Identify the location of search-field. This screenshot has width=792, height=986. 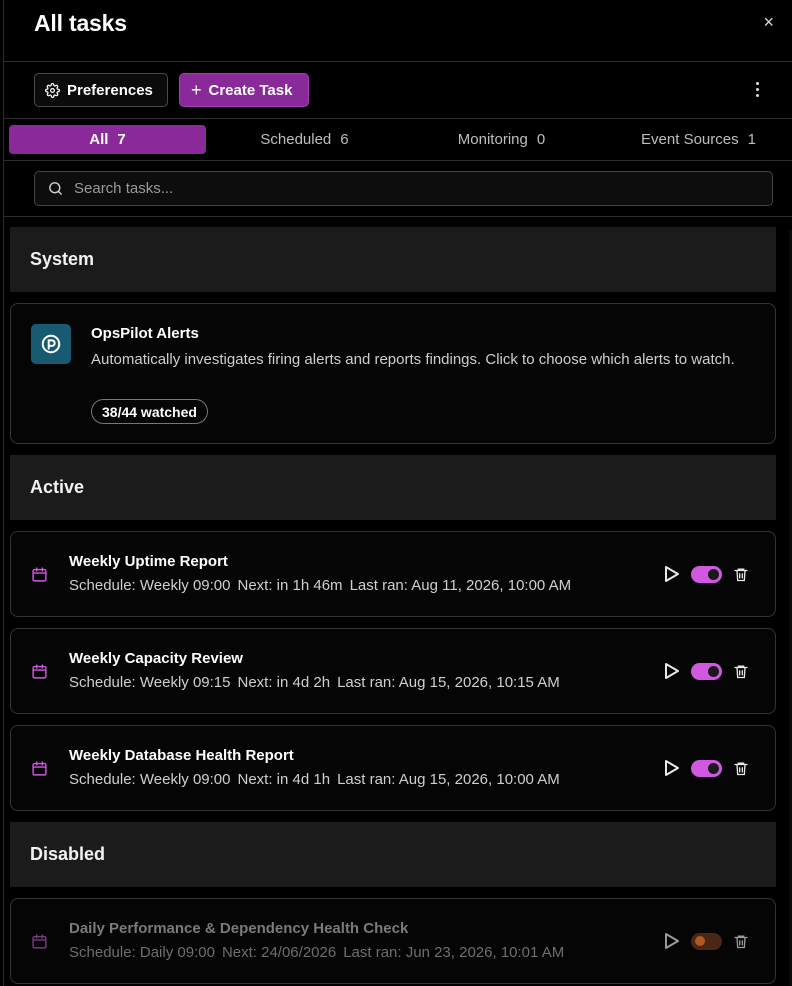
(403, 188).